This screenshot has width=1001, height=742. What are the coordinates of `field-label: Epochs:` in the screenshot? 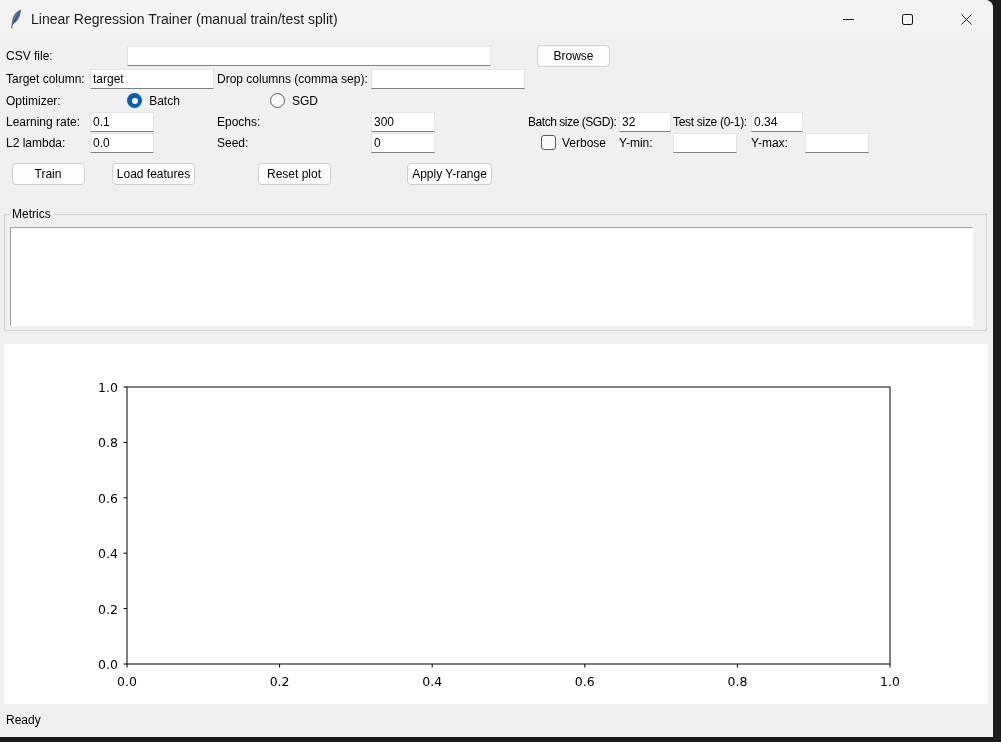 It's located at (239, 121).